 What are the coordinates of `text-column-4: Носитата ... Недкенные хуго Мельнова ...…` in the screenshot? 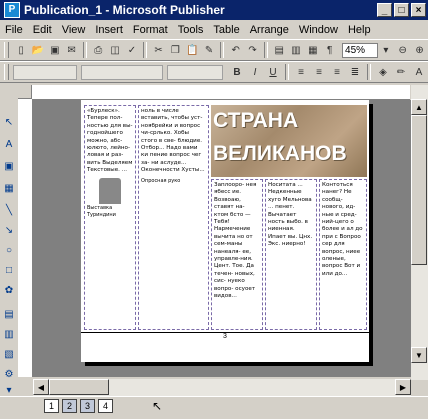 It's located at (291, 254).